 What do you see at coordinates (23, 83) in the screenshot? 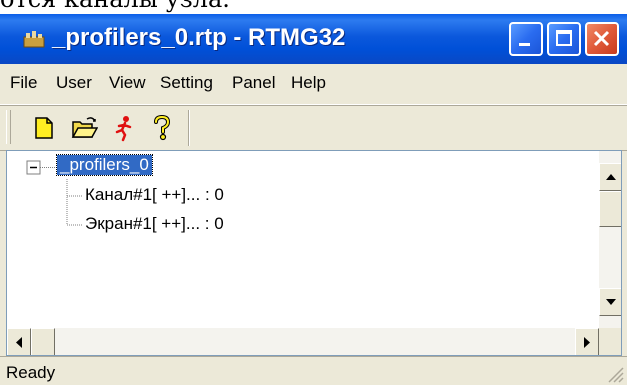
I see `menu-file: File` at bounding box center [23, 83].